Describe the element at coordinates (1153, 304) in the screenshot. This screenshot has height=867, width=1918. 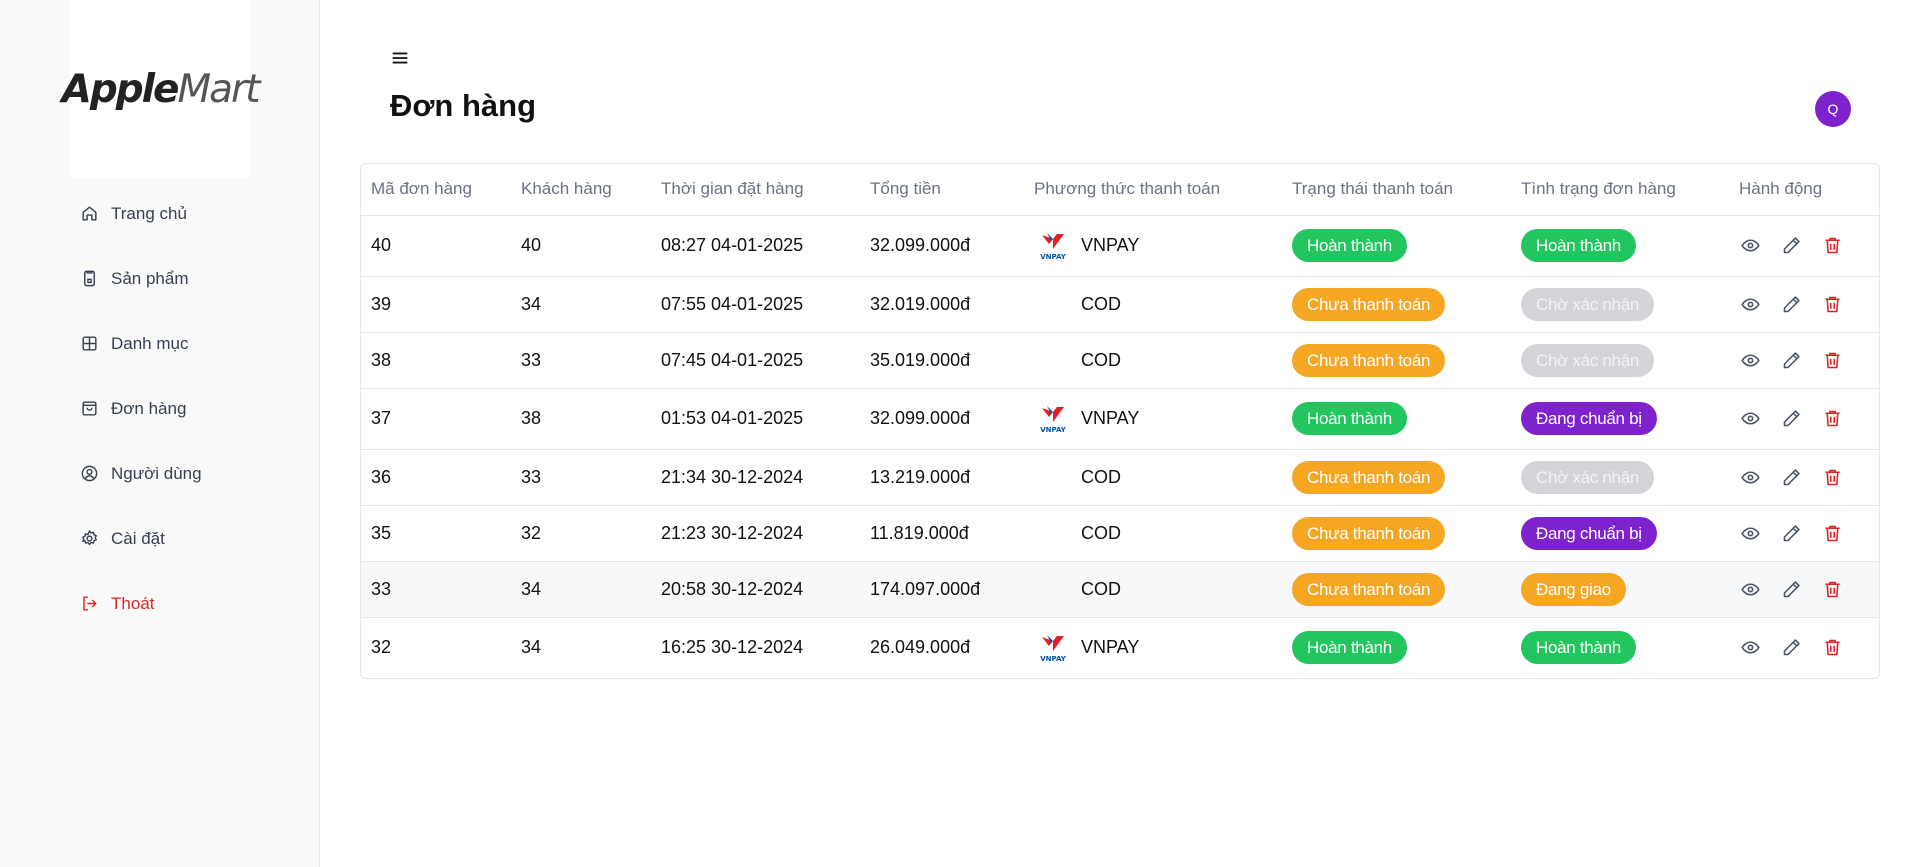
I see `payment-method: COD` at that location.